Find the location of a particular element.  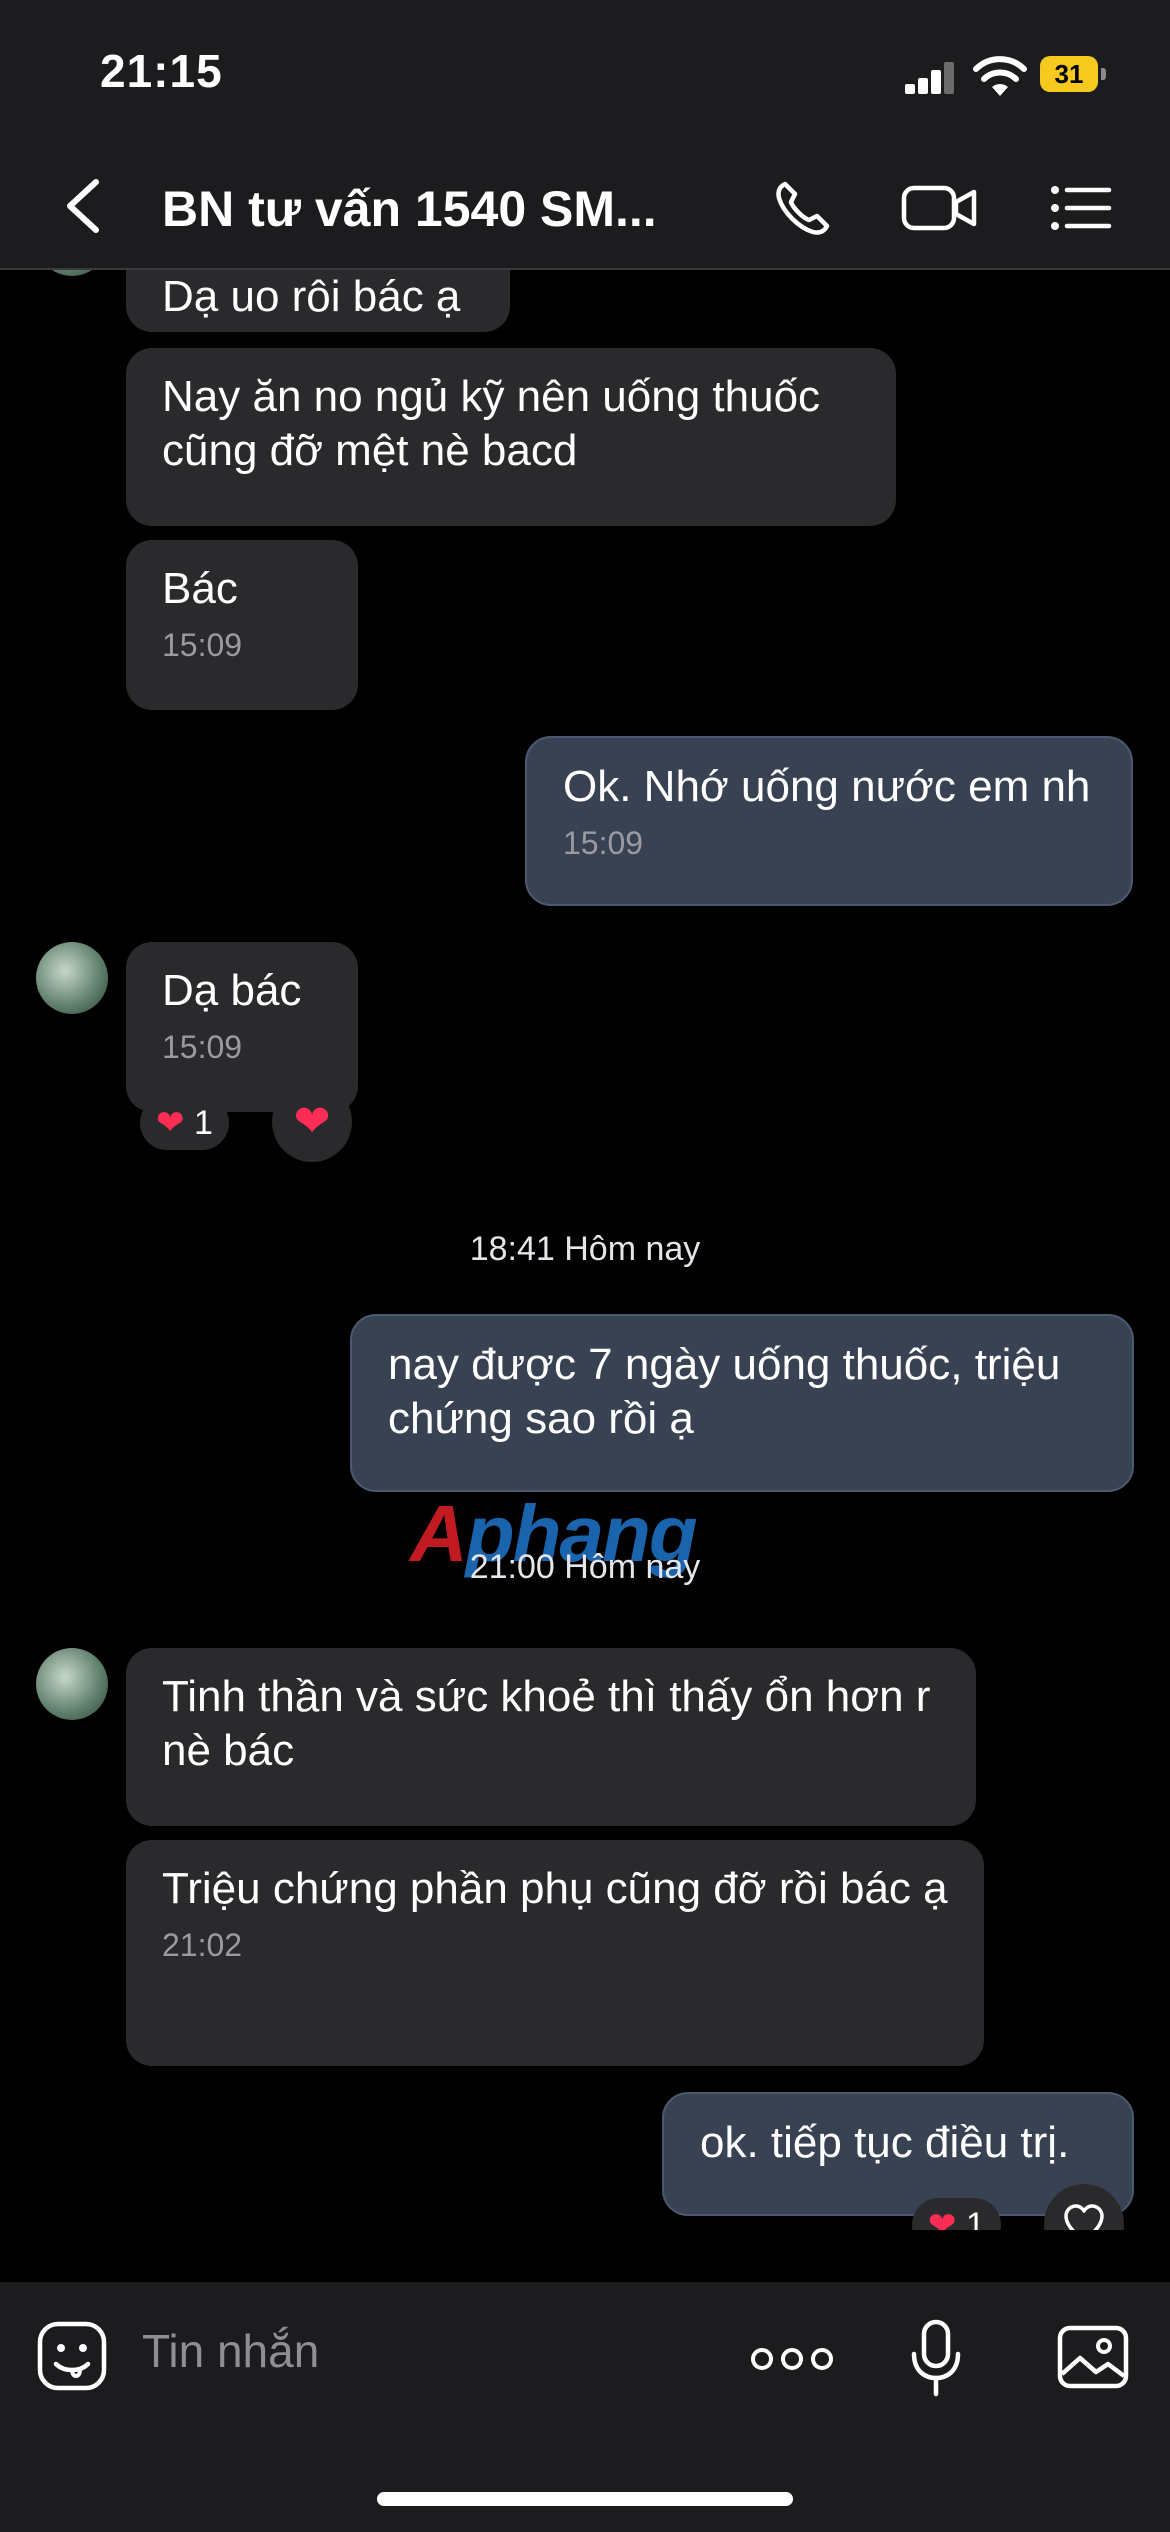

battery-level: 31 is located at coordinates (1069, 74).